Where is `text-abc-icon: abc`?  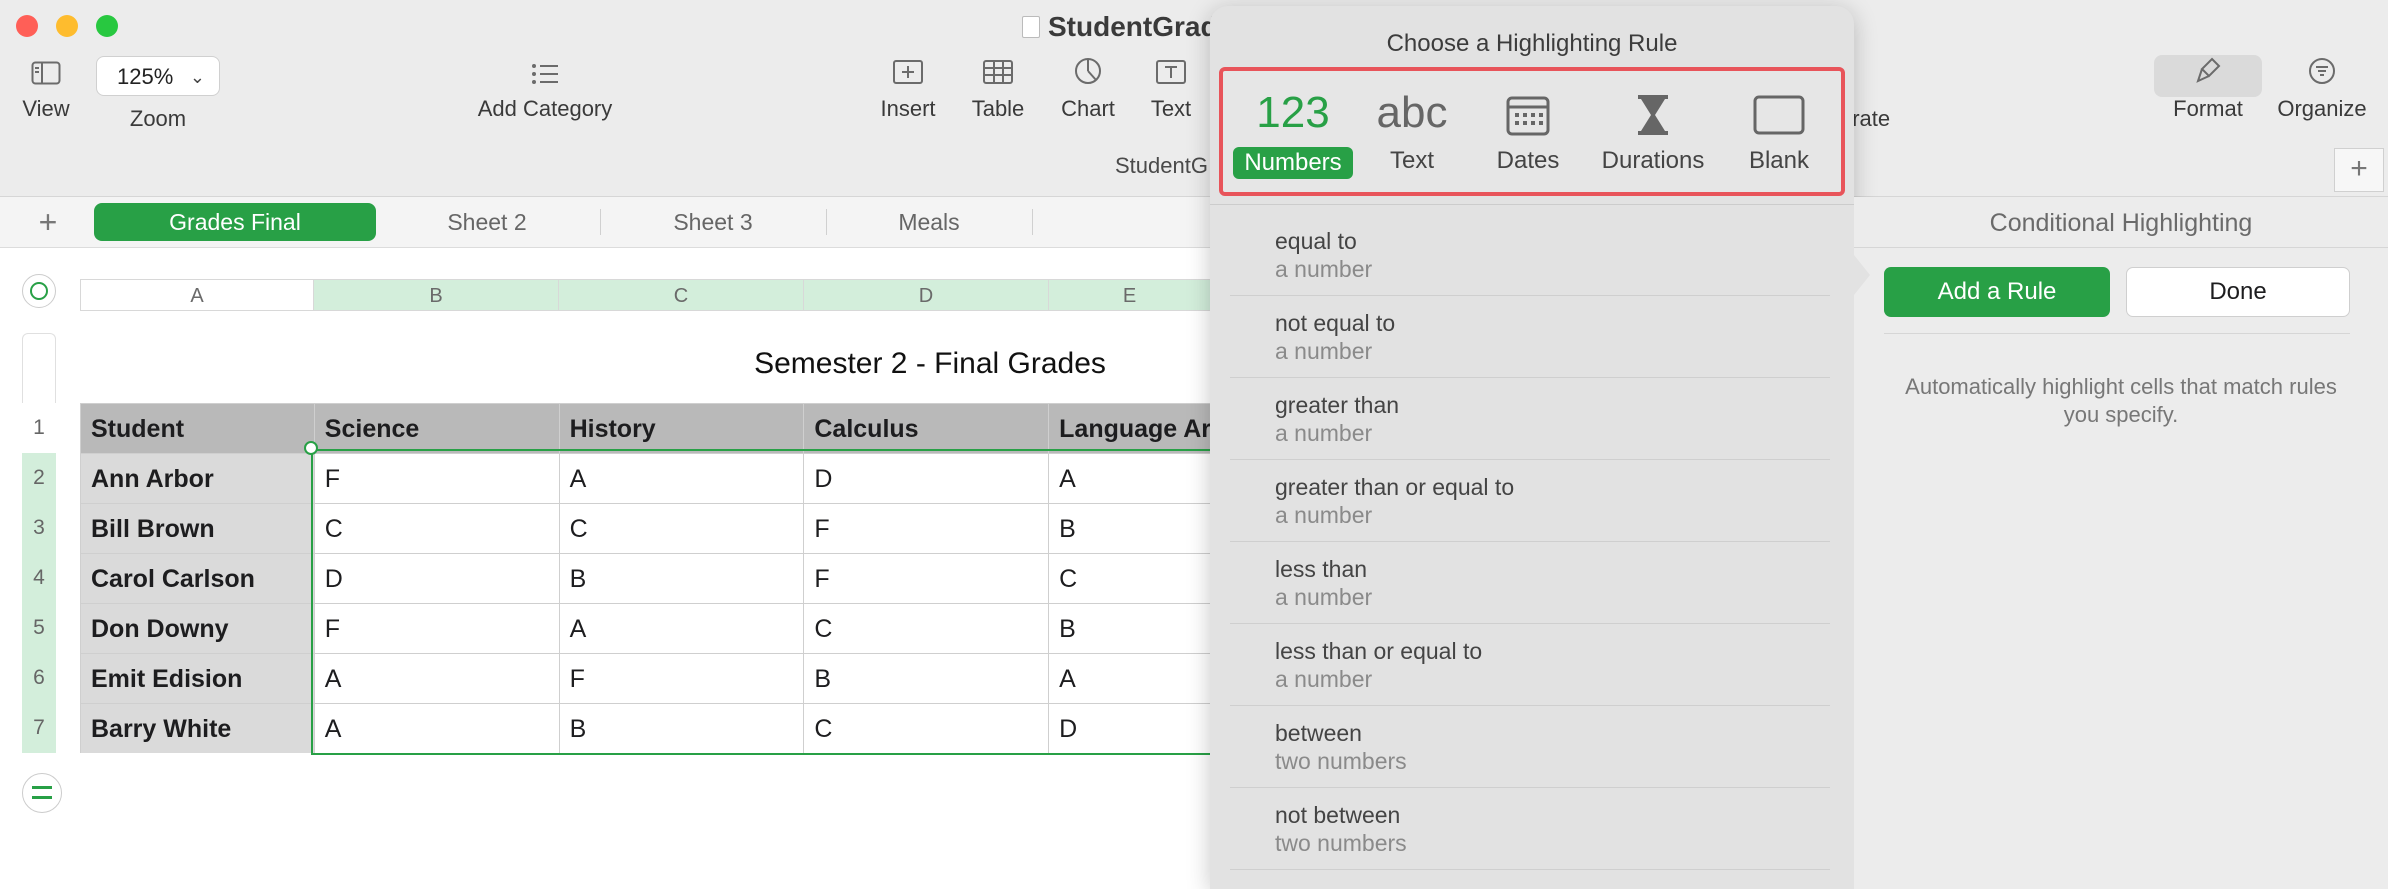
text-abc-icon: abc is located at coordinates (1412, 112).